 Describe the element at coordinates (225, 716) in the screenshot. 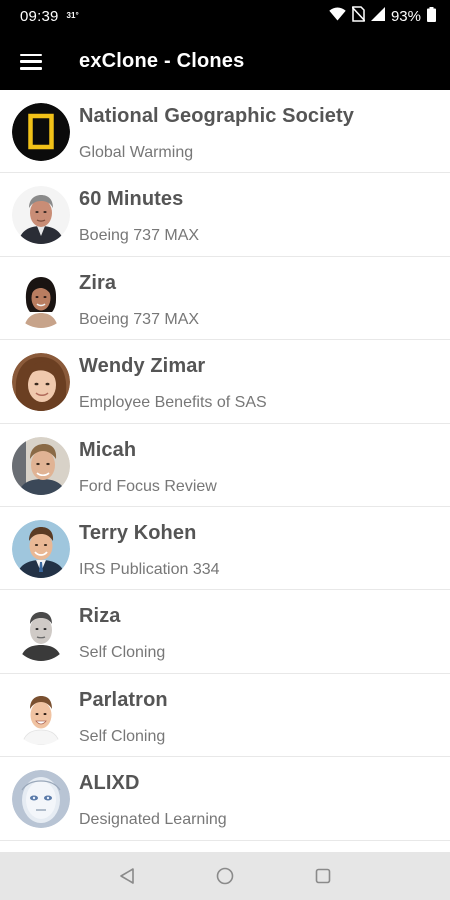

I see `list-item: Parlatron Self Cloning` at that location.